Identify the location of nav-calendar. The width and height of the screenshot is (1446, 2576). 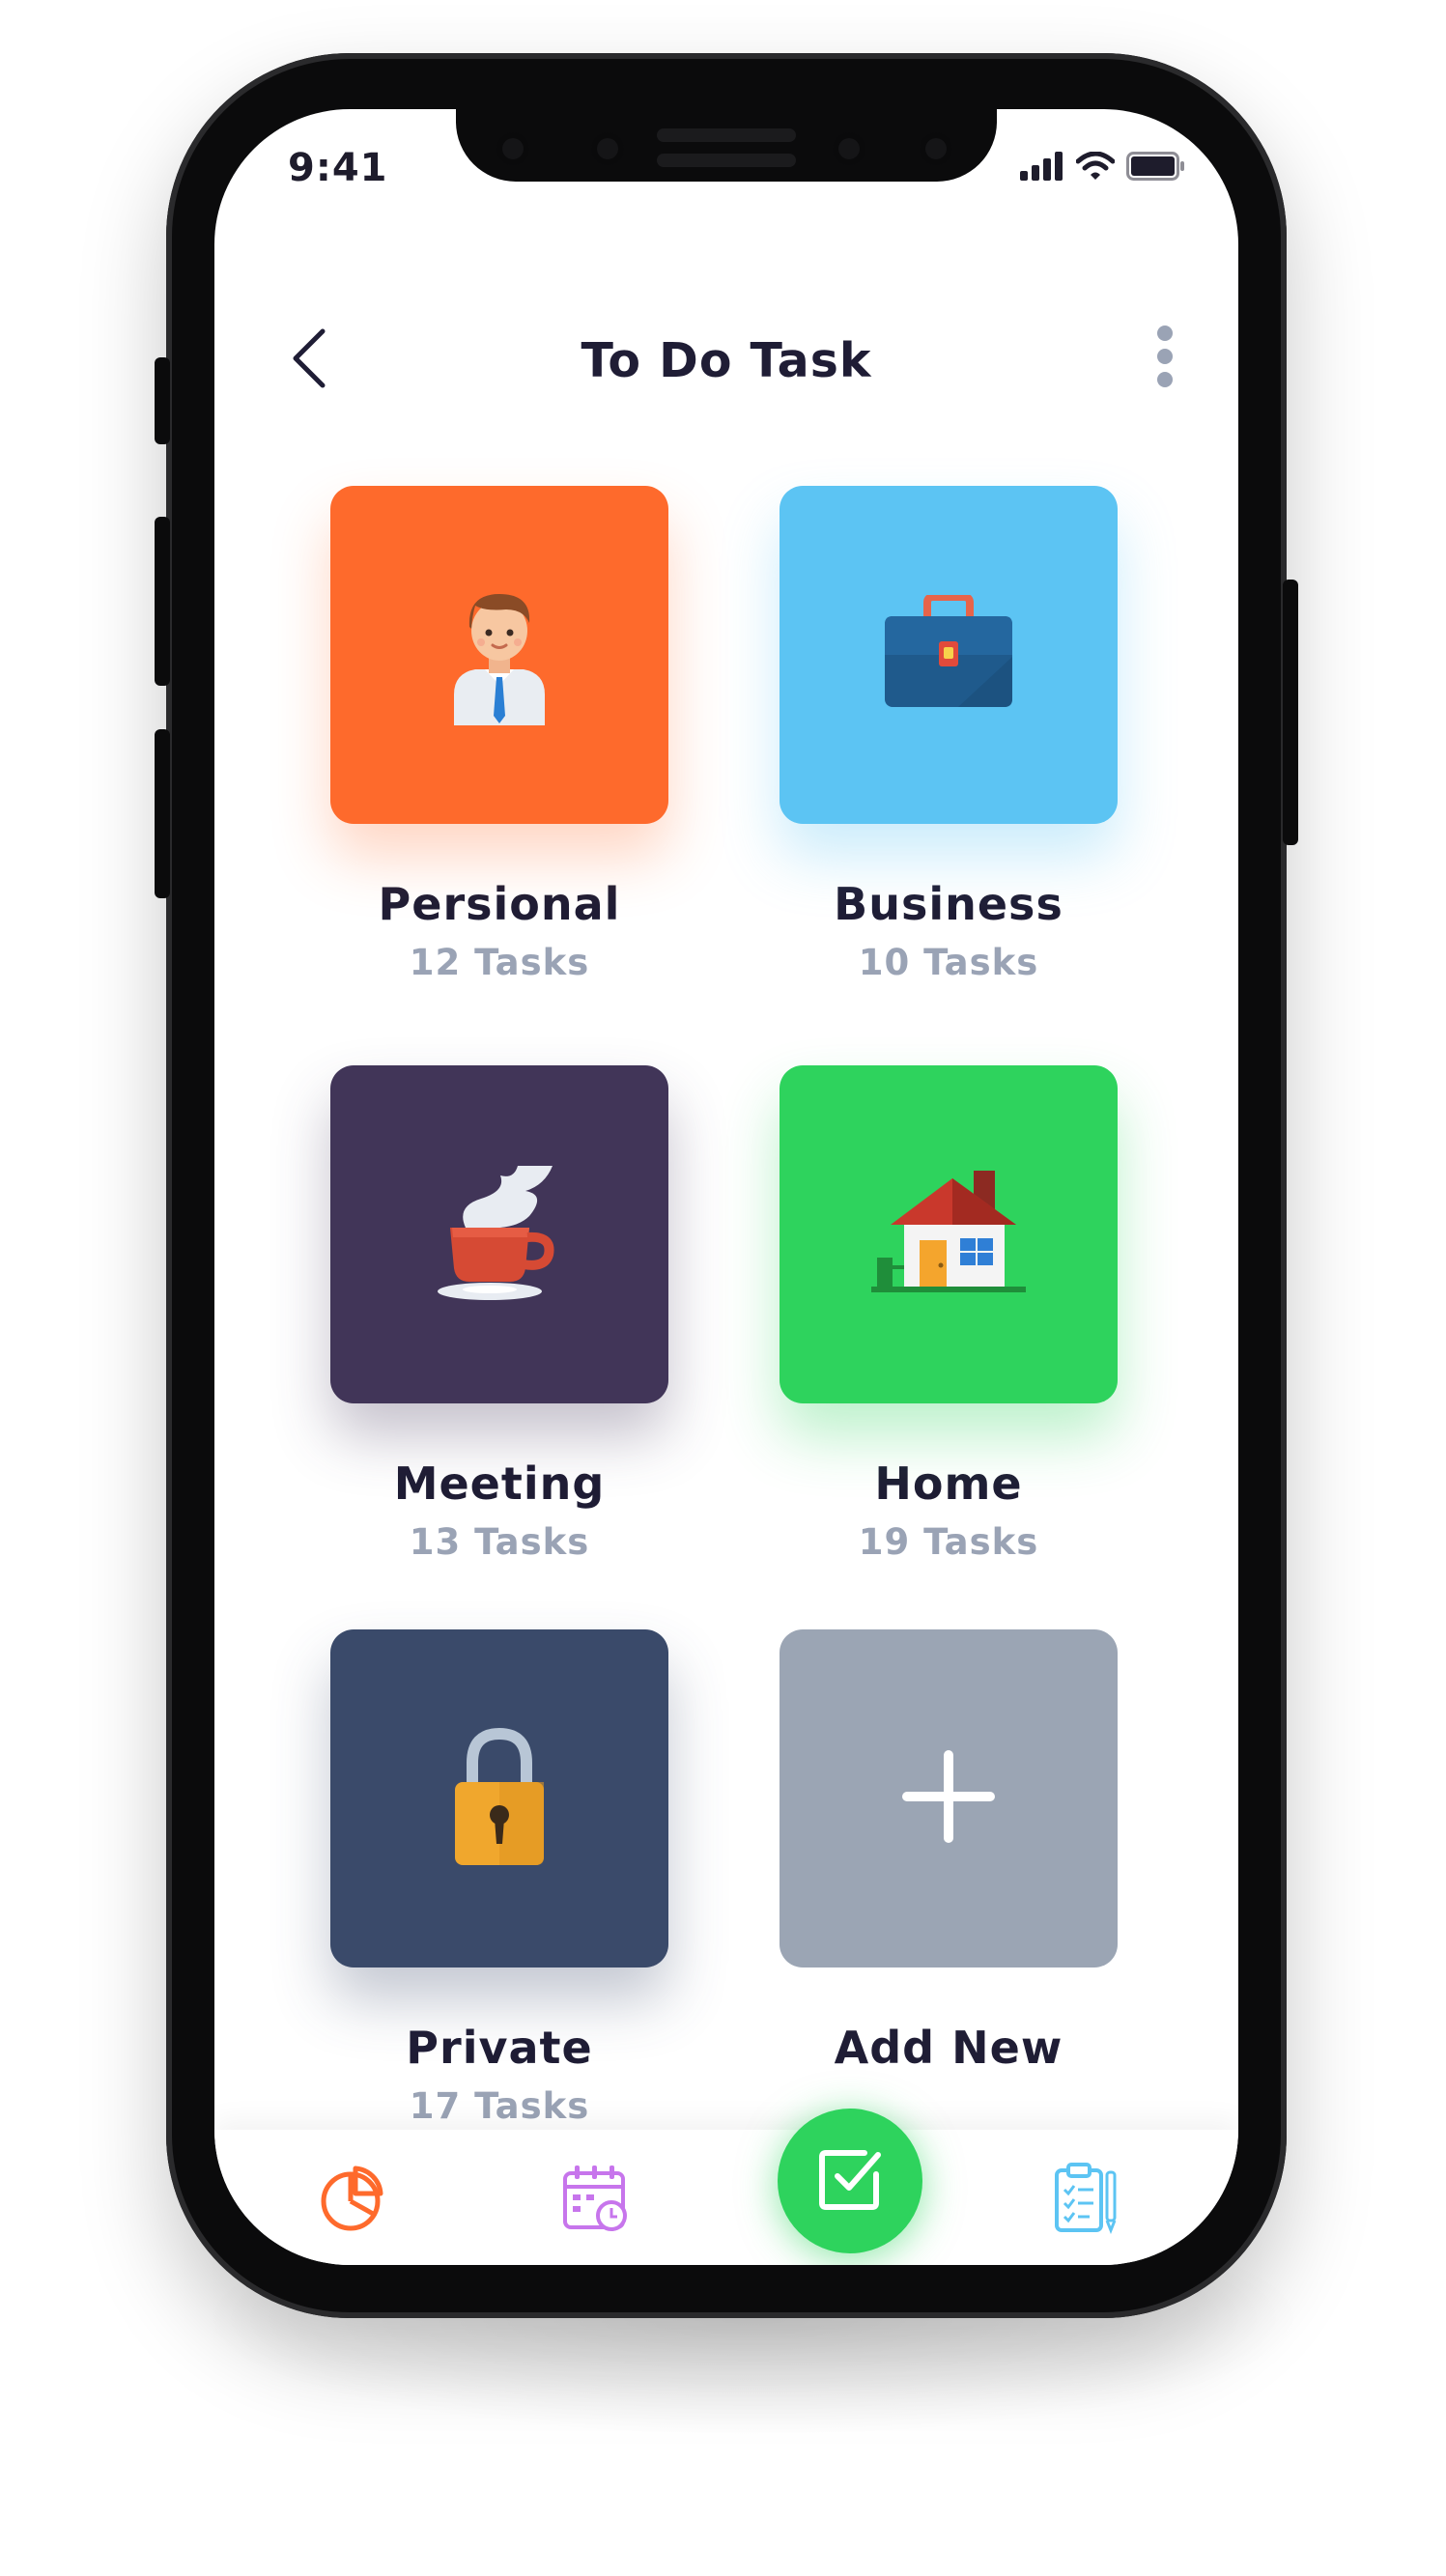
(596, 2200).